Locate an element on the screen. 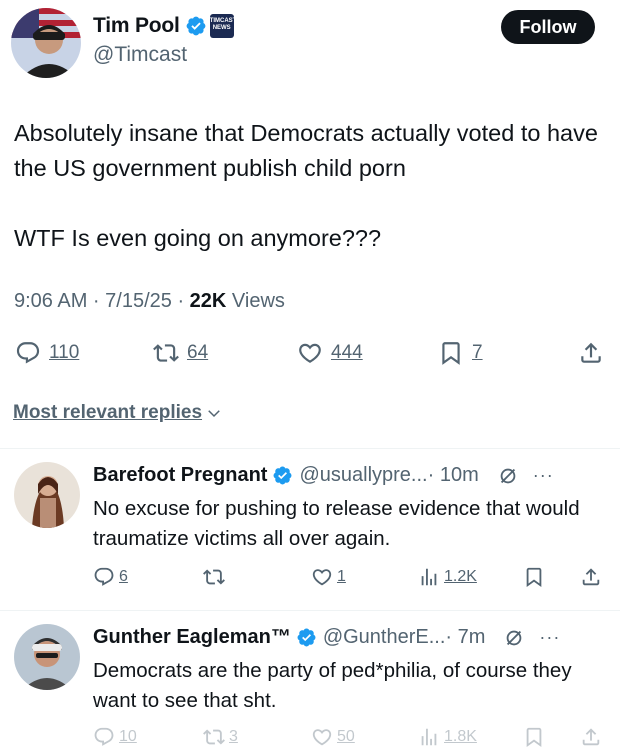  reply-author-name: Gunther Eagleman™ is located at coordinates (192, 637).